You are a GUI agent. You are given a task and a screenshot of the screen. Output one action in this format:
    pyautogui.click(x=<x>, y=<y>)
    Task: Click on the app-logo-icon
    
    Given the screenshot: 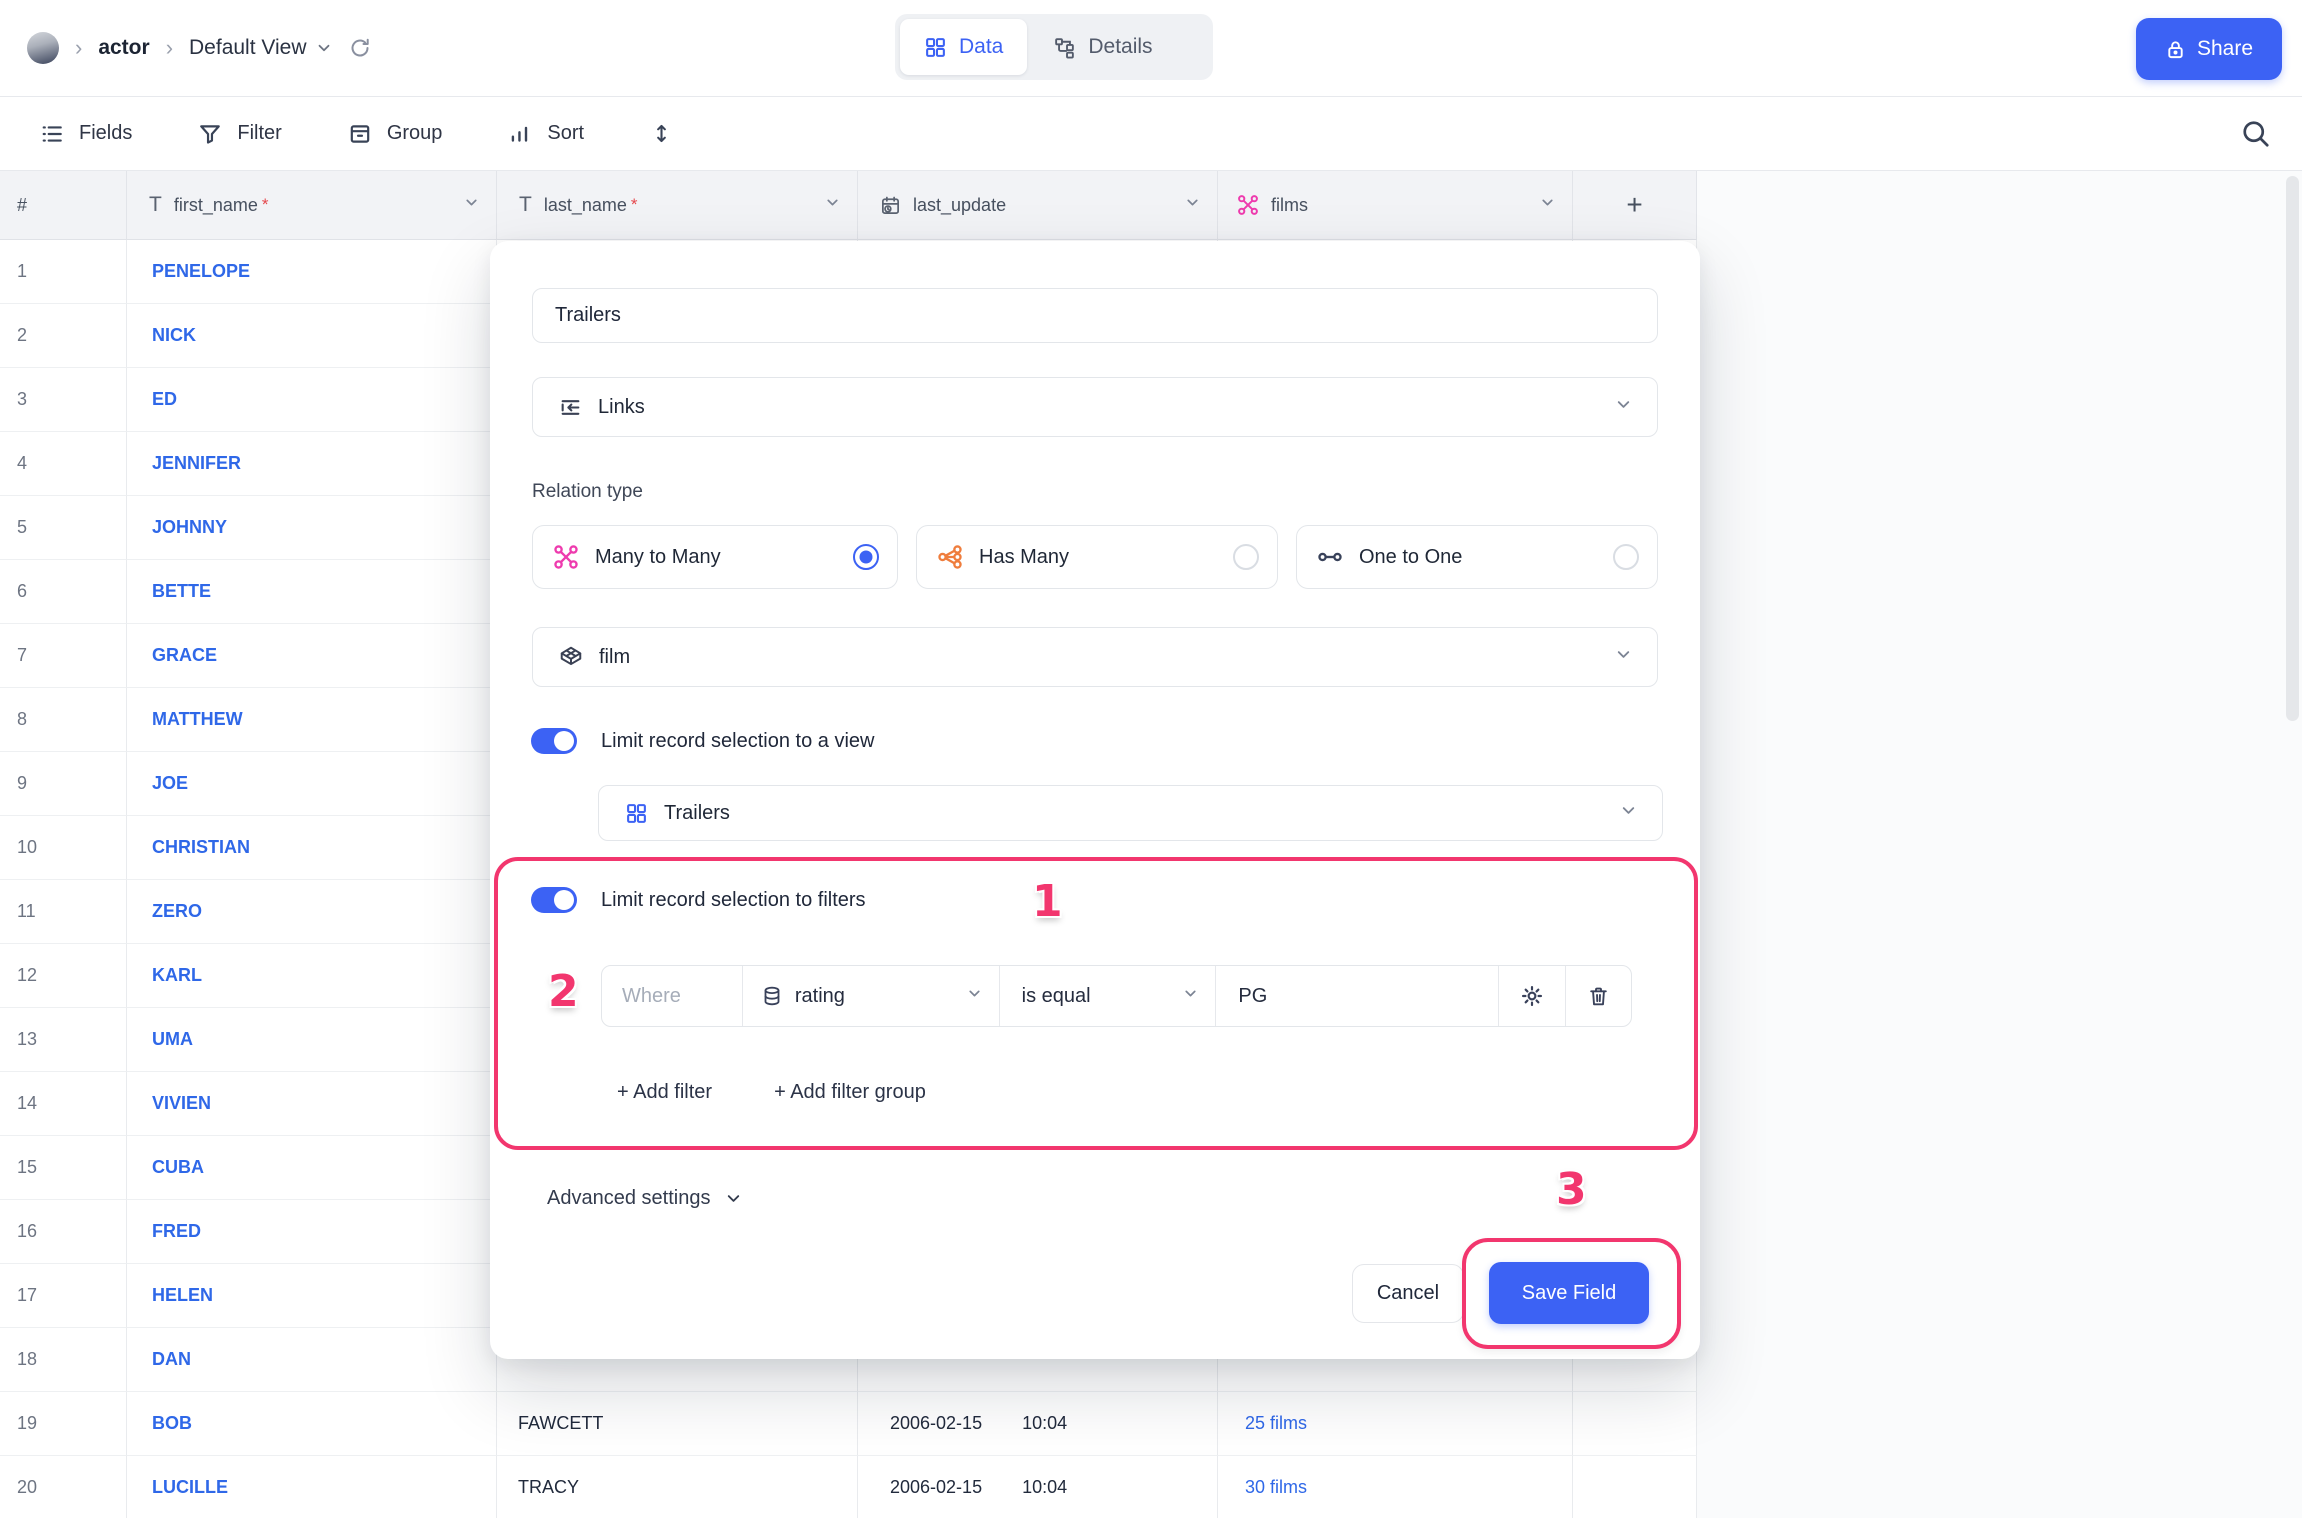 What is the action you would take?
    pyautogui.click(x=43, y=48)
    